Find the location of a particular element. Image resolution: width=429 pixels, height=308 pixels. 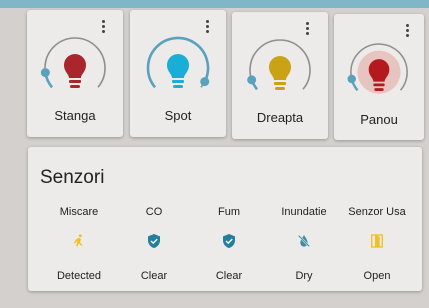

light-name: Panou is located at coordinates (379, 119).